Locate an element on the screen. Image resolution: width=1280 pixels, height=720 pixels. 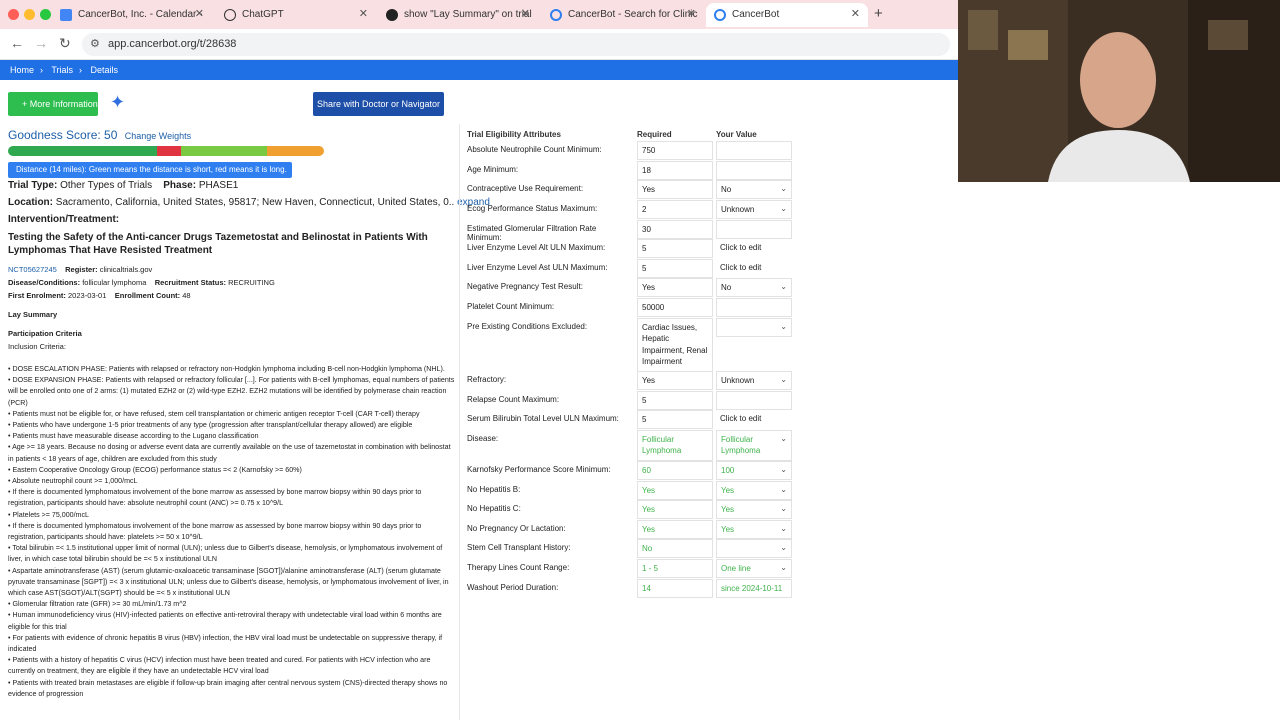
minimize-window-button is located at coordinates (29, 14).